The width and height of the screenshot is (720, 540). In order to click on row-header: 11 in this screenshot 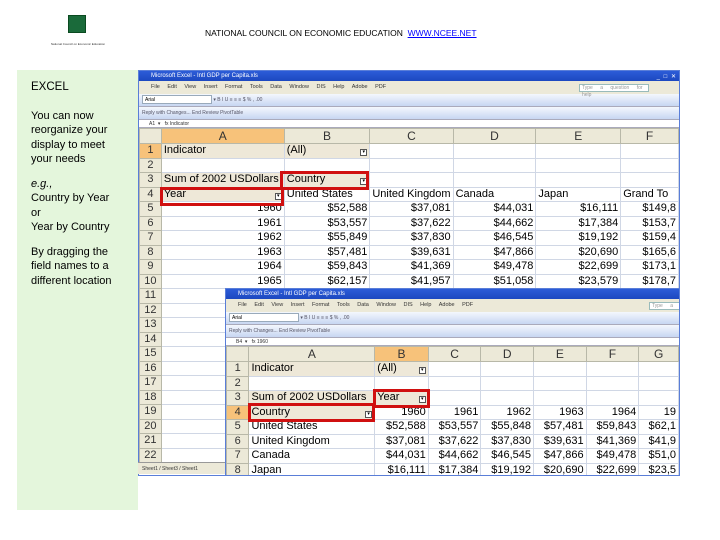, I will do `click(150, 296)`.